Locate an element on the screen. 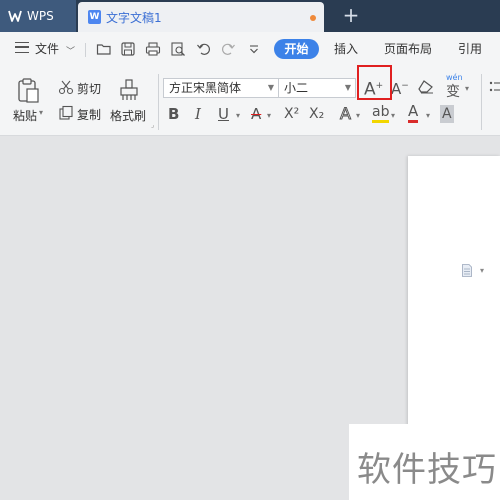 Image resolution: width=500 pixels, height=500 pixels. paste-button: 粘贴 is located at coordinates (25, 115).